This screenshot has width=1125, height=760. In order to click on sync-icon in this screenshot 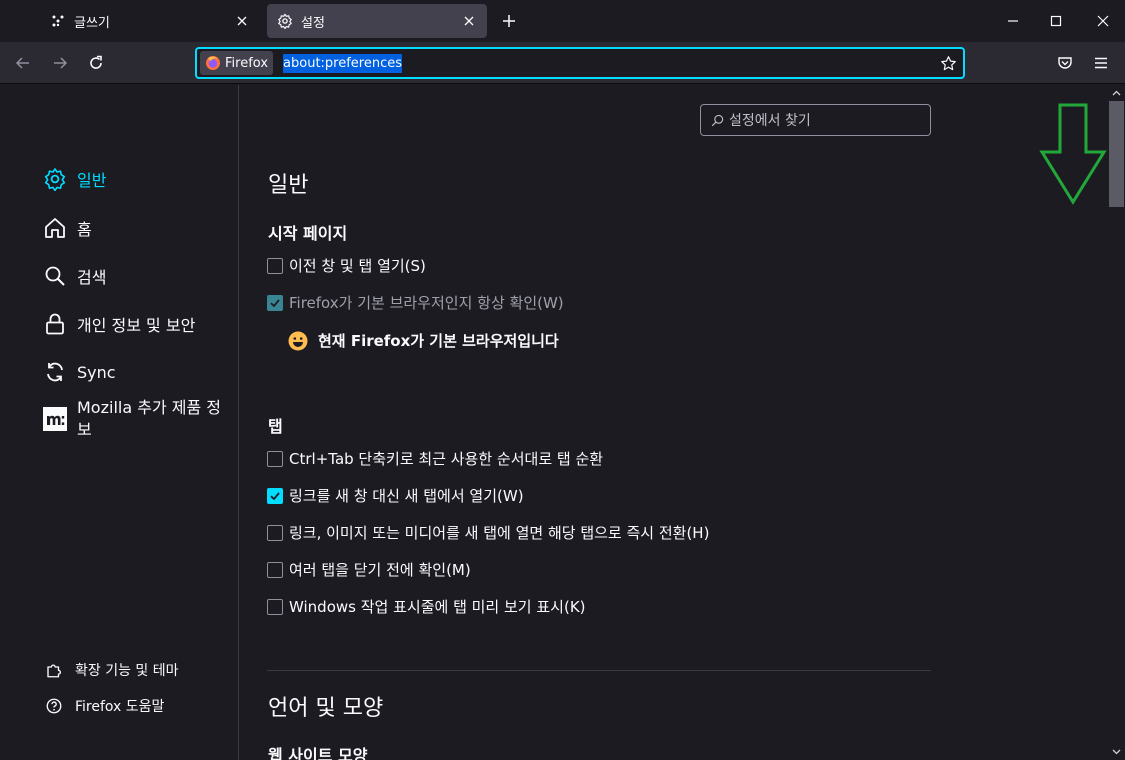, I will do `click(55, 372)`.